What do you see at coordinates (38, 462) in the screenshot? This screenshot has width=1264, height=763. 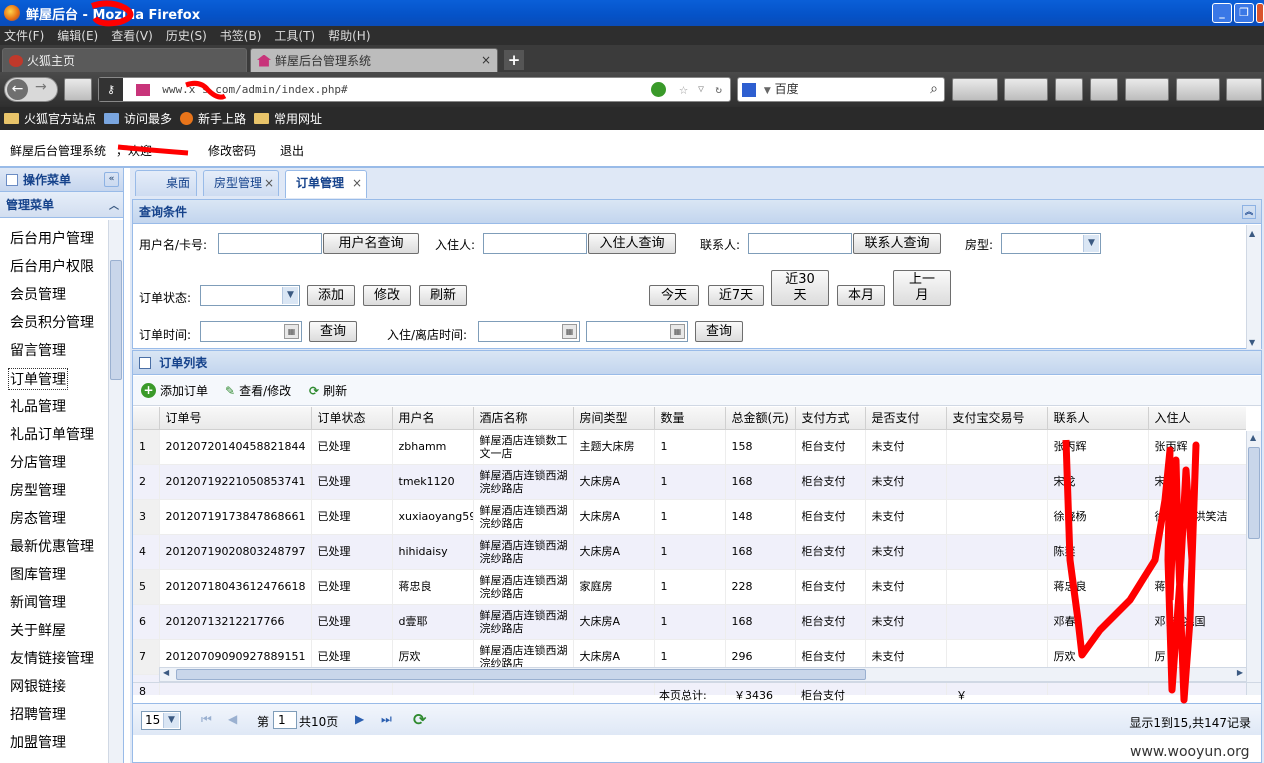 I see `sidebar-item-branches: 分店管理` at bounding box center [38, 462].